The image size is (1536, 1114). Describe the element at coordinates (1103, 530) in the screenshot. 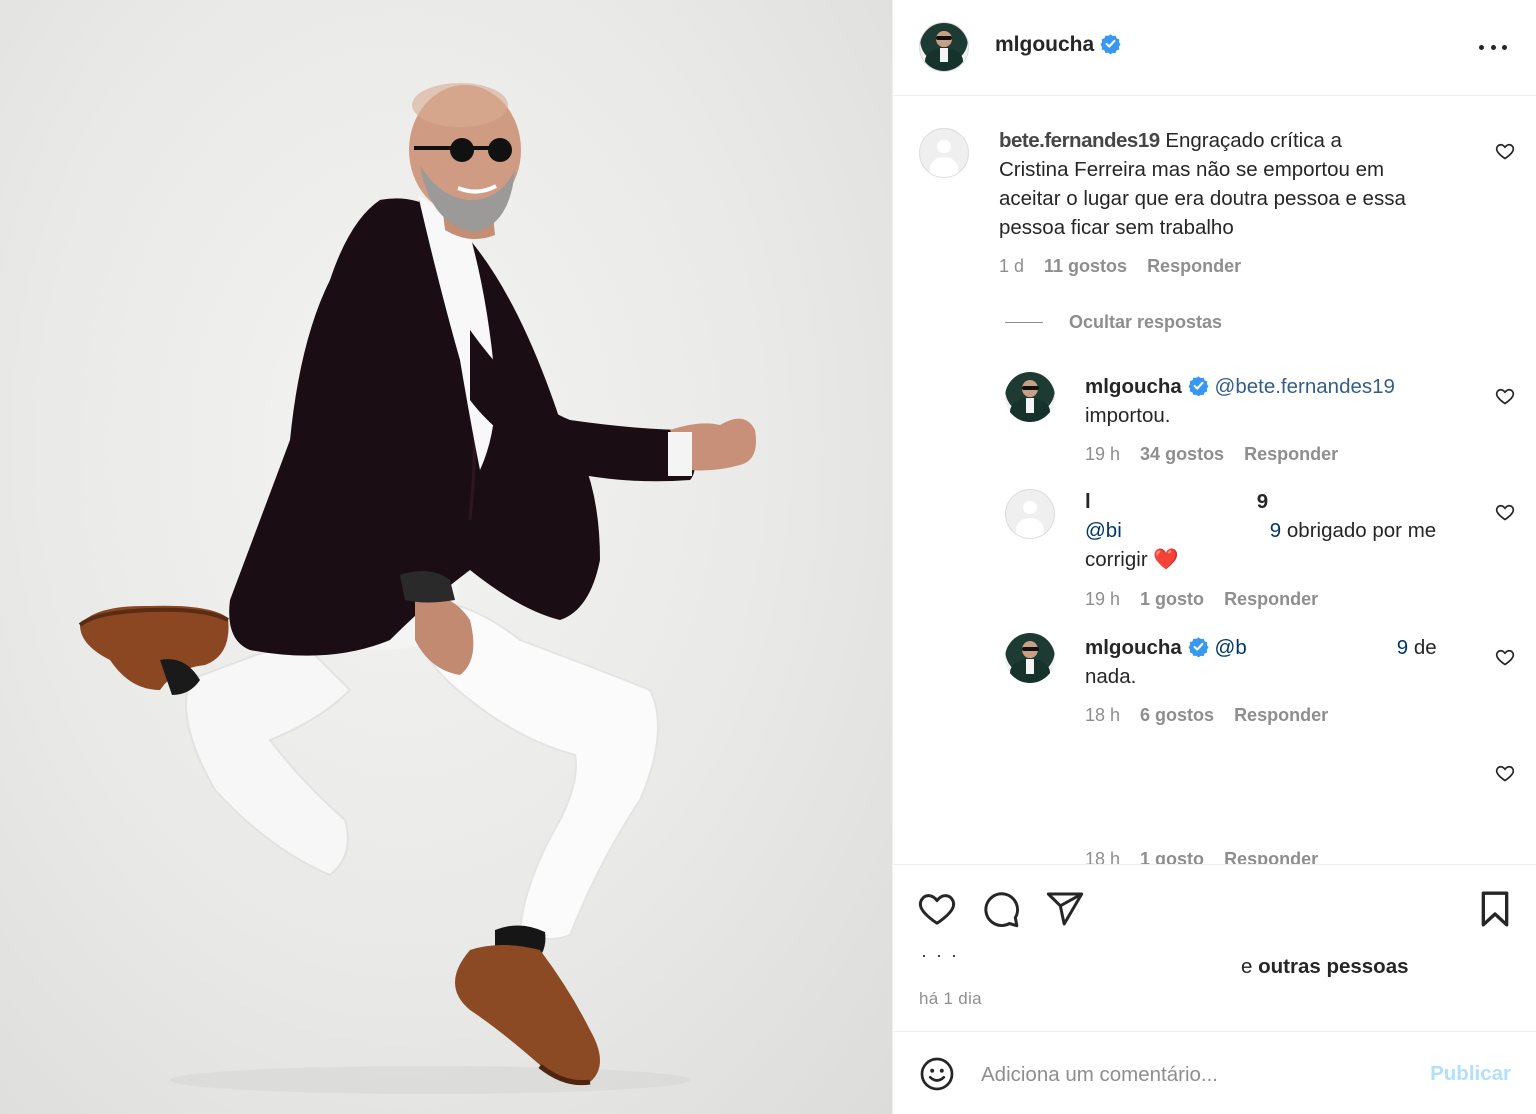

I see `reply-mention: @bi` at that location.